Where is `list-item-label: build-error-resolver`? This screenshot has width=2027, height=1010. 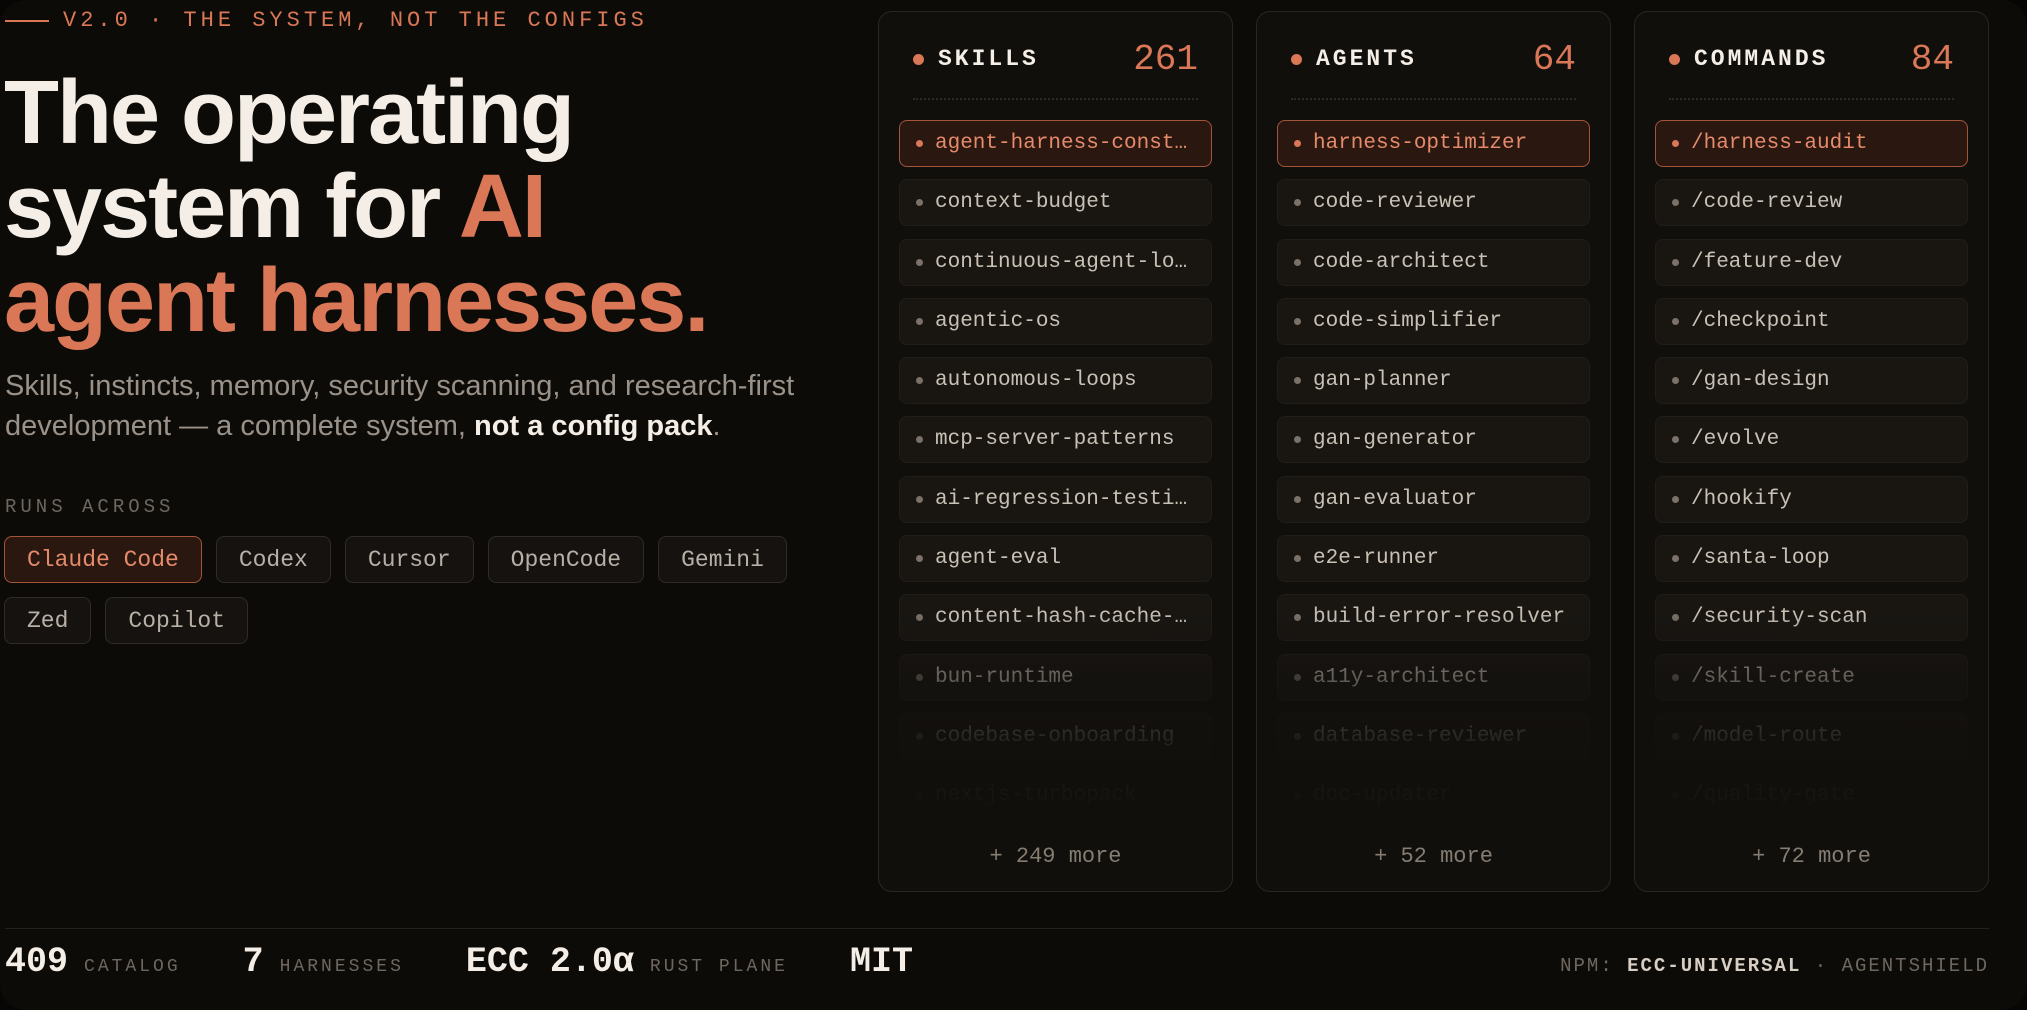
list-item-label: build-error-resolver is located at coordinates (1439, 618).